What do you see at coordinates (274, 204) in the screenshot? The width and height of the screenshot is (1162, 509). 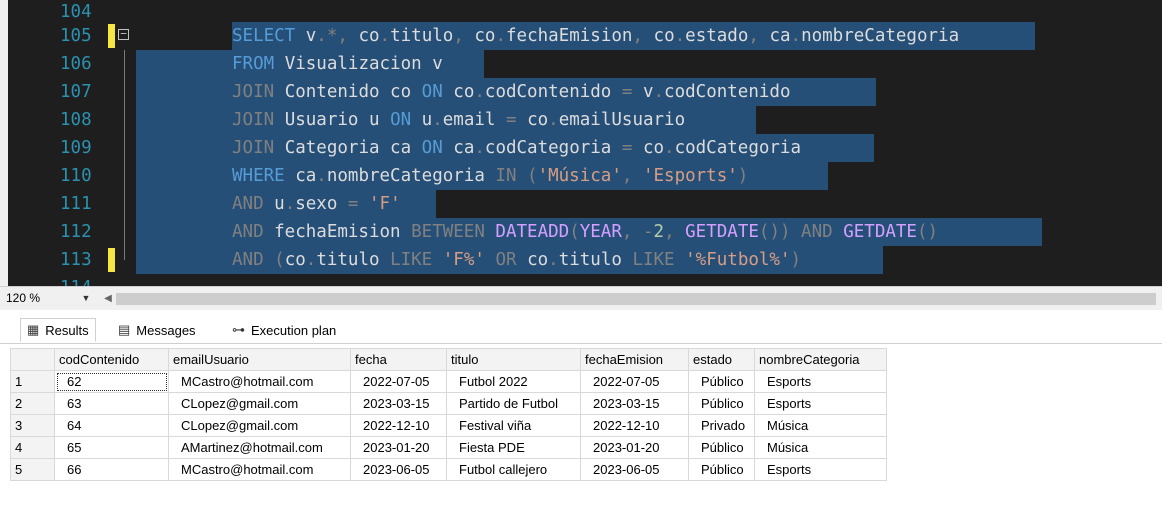 I see `code-token: u` at bounding box center [274, 204].